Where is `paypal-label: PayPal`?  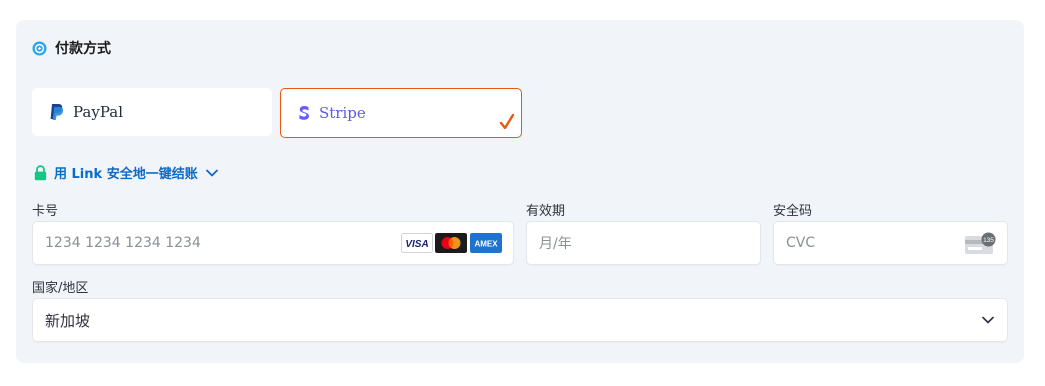
paypal-label: PayPal is located at coordinates (98, 112).